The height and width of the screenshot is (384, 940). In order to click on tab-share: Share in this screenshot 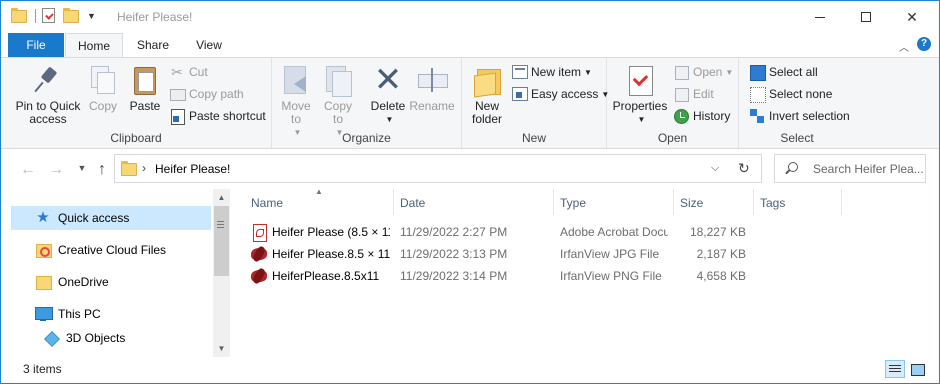, I will do `click(153, 45)`.